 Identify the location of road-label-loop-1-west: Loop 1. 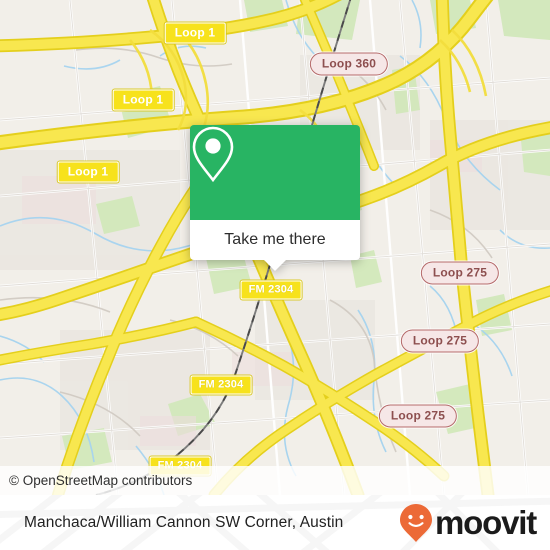
(88, 172).